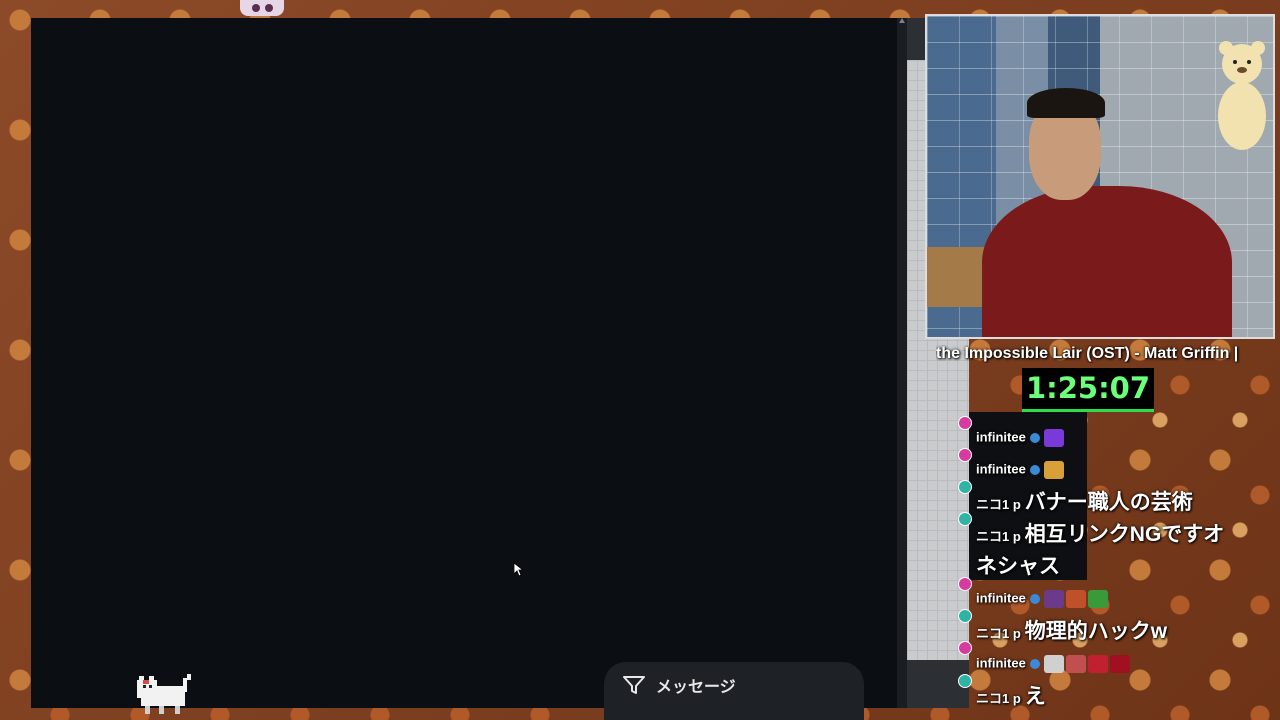 The image size is (1280, 720). What do you see at coordinates (1100, 176) in the screenshot?
I see `webcam-feed` at bounding box center [1100, 176].